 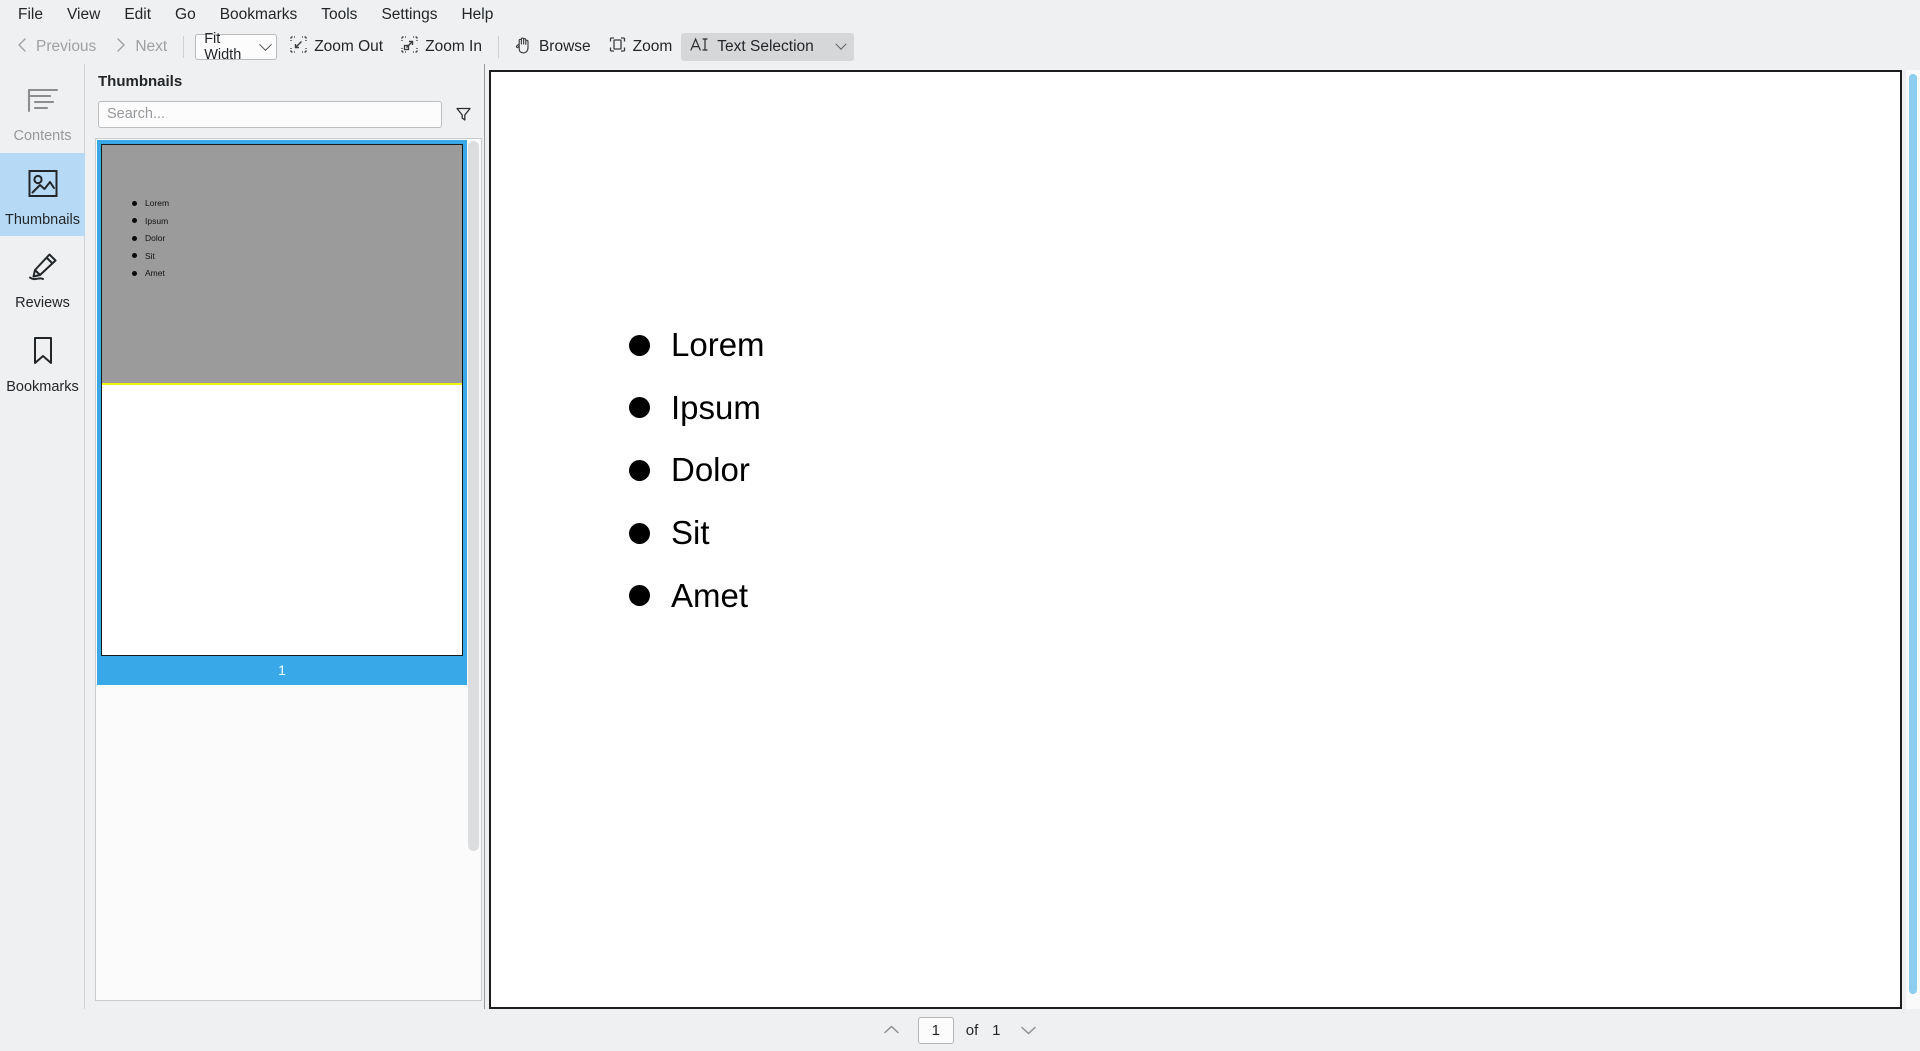 I want to click on thumbnail-card-1: Lorem Ipsum Dolor Sit Amet 1, so click(x=282, y=412).